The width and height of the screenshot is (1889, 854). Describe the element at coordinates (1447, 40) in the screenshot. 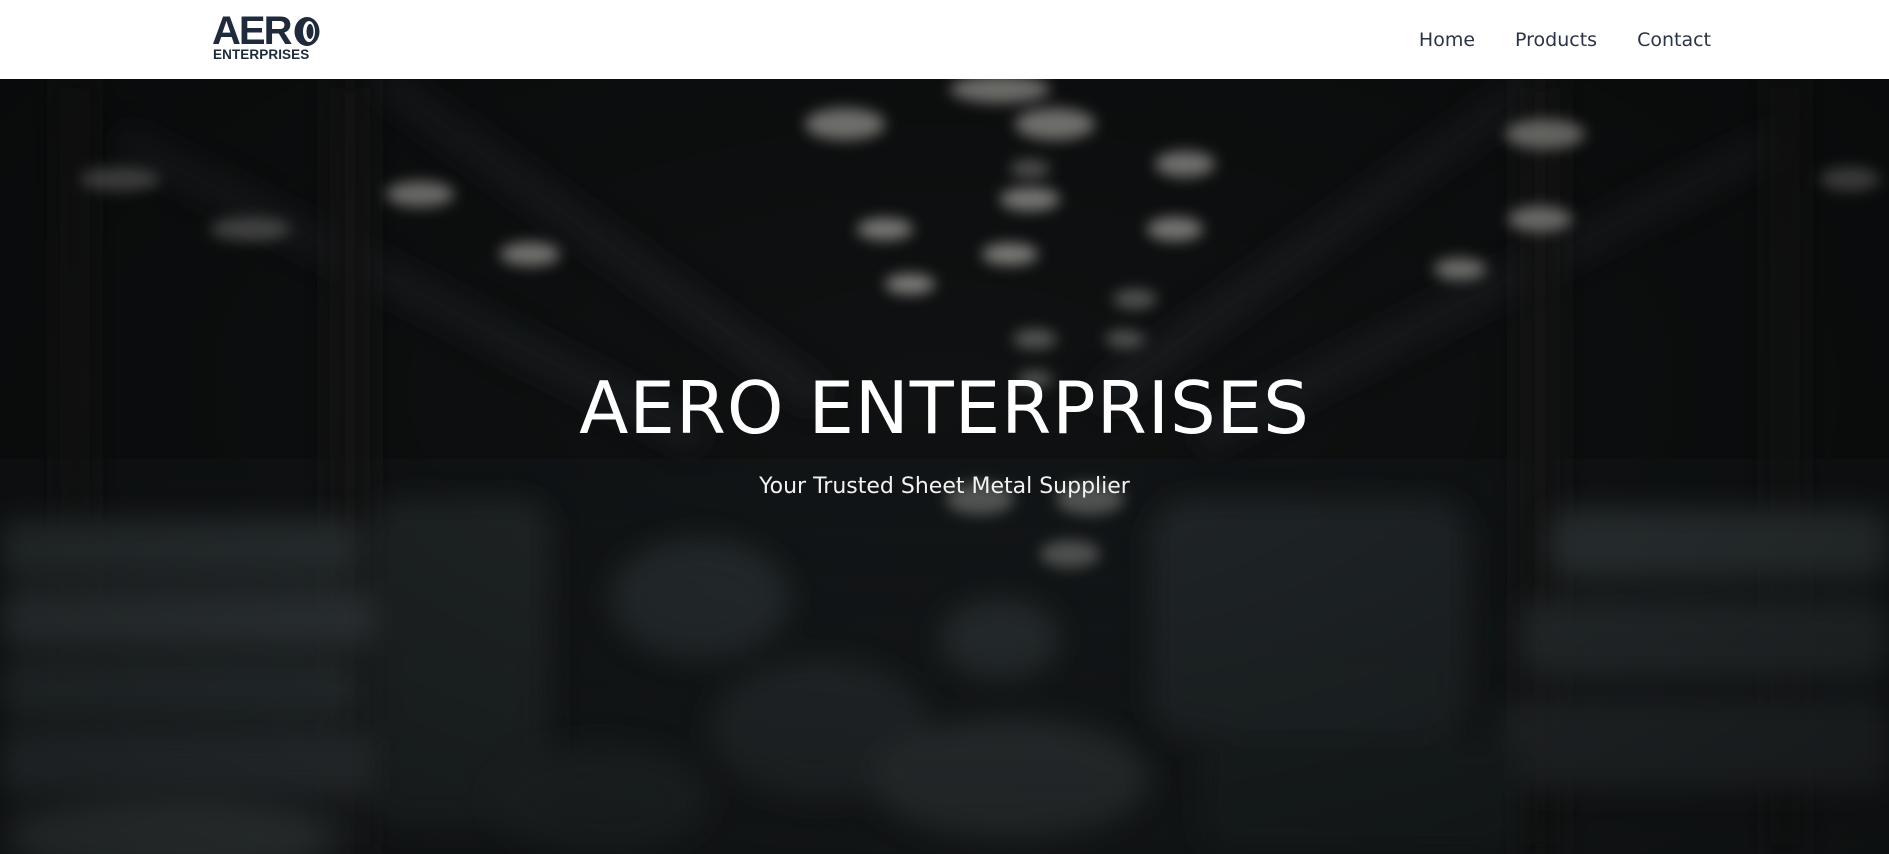

I see `nav-home-link: Home` at that location.